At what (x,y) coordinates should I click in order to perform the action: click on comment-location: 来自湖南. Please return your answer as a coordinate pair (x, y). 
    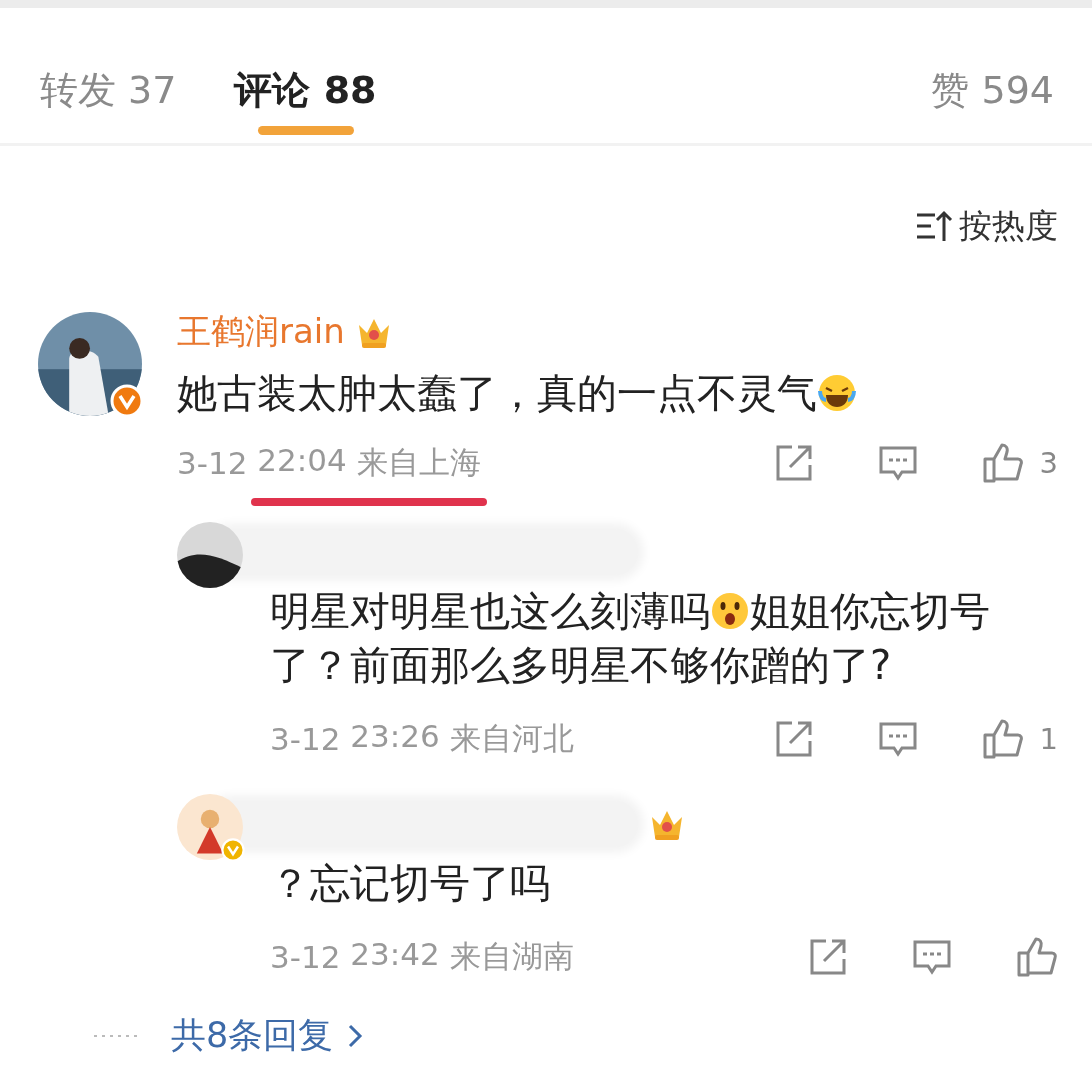
    Looking at the image, I should click on (511, 956).